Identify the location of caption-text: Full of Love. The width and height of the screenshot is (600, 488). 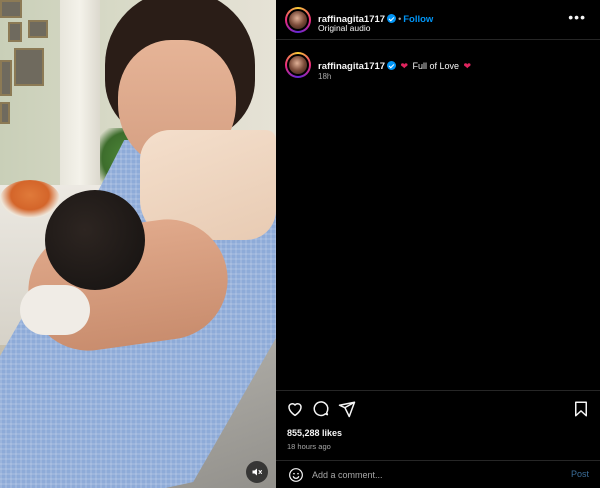
(436, 66).